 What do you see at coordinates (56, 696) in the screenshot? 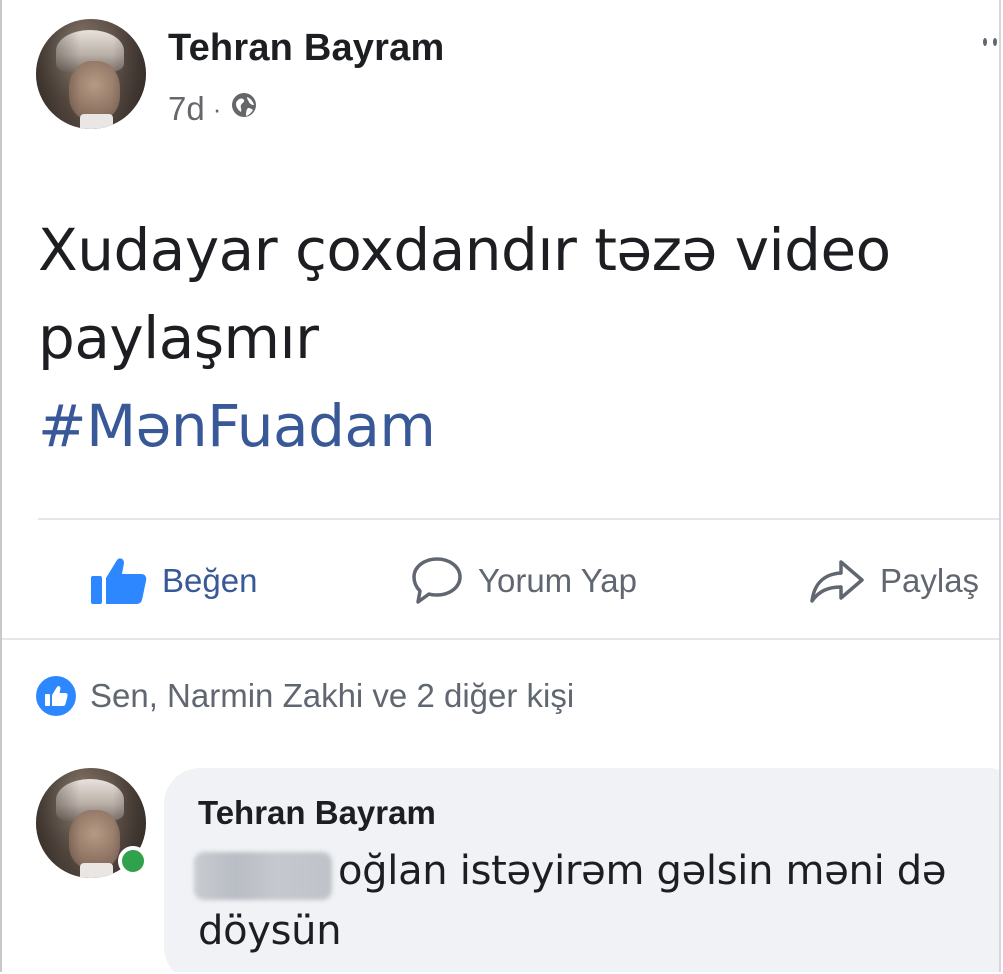
I see `like-reaction-icon` at bounding box center [56, 696].